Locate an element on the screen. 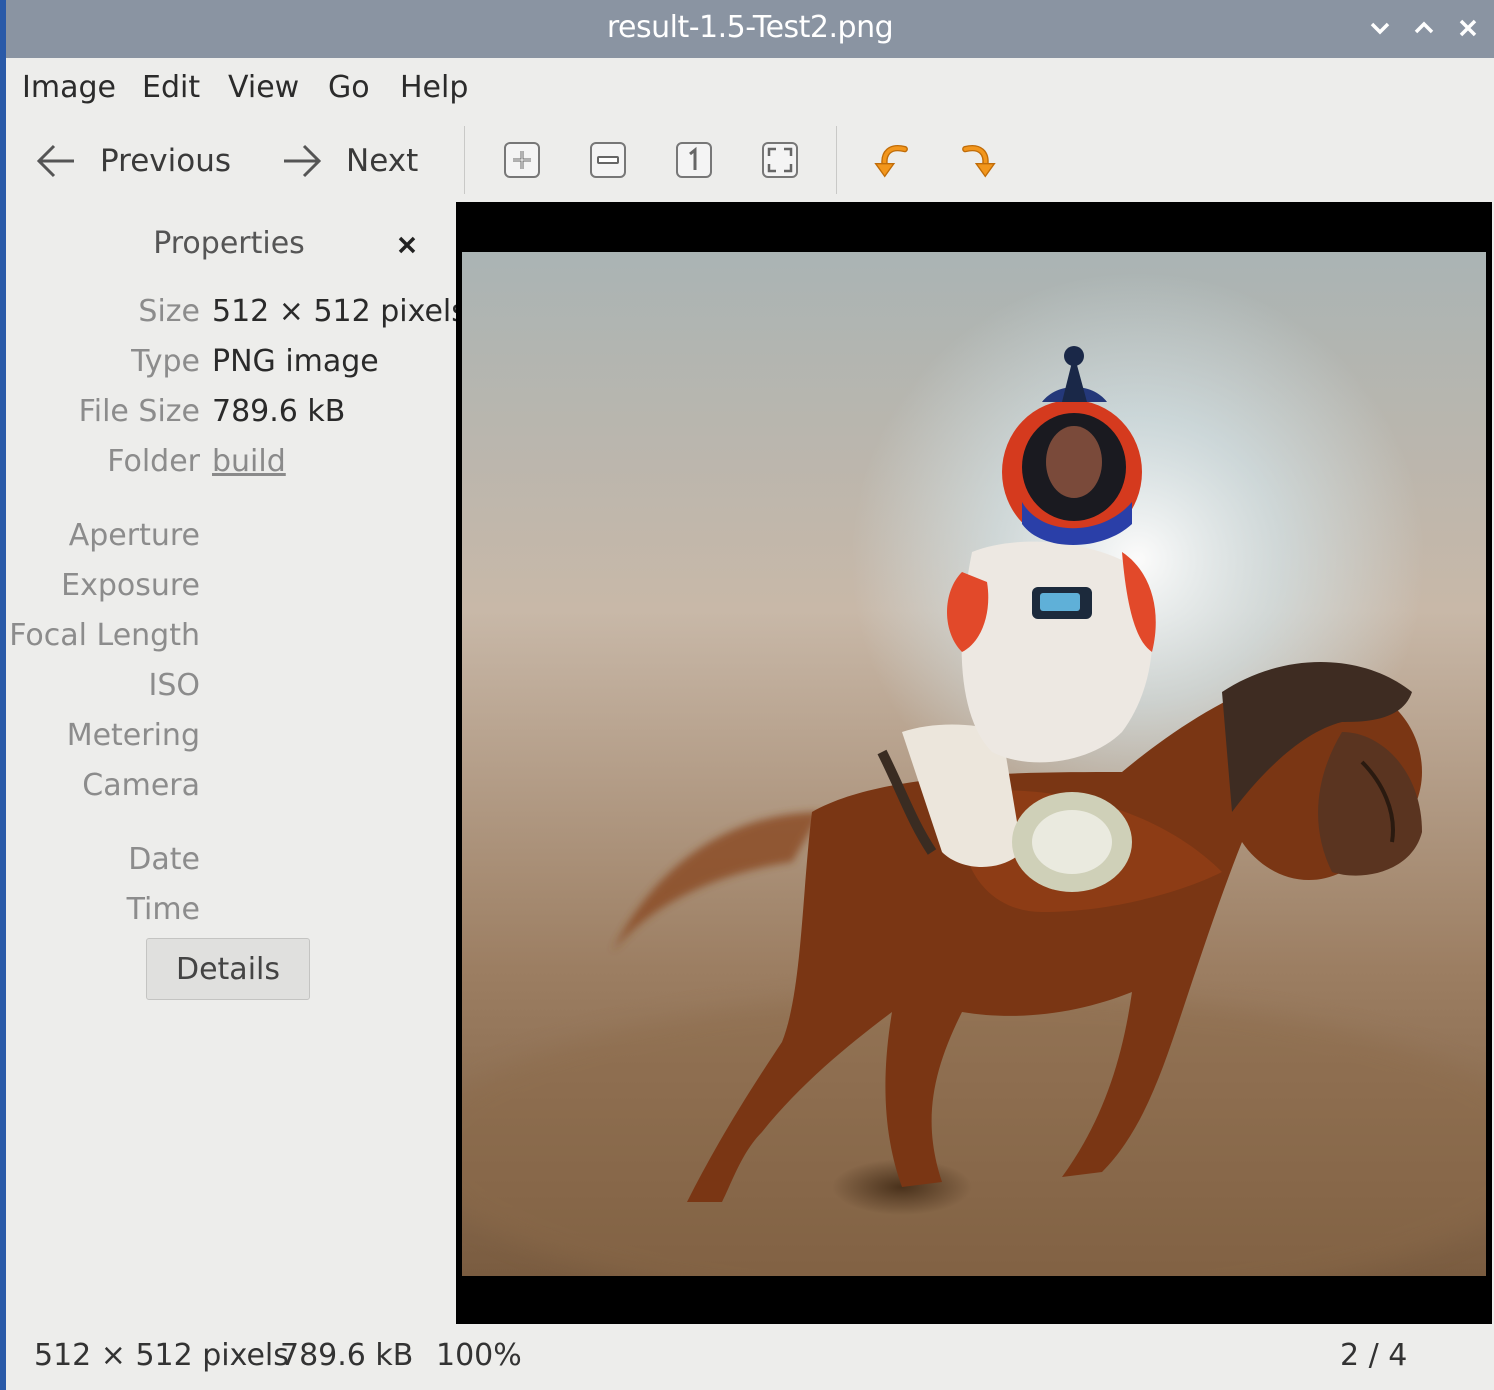 This screenshot has width=1494, height=1390. next-button: Next is located at coordinates (349, 161).